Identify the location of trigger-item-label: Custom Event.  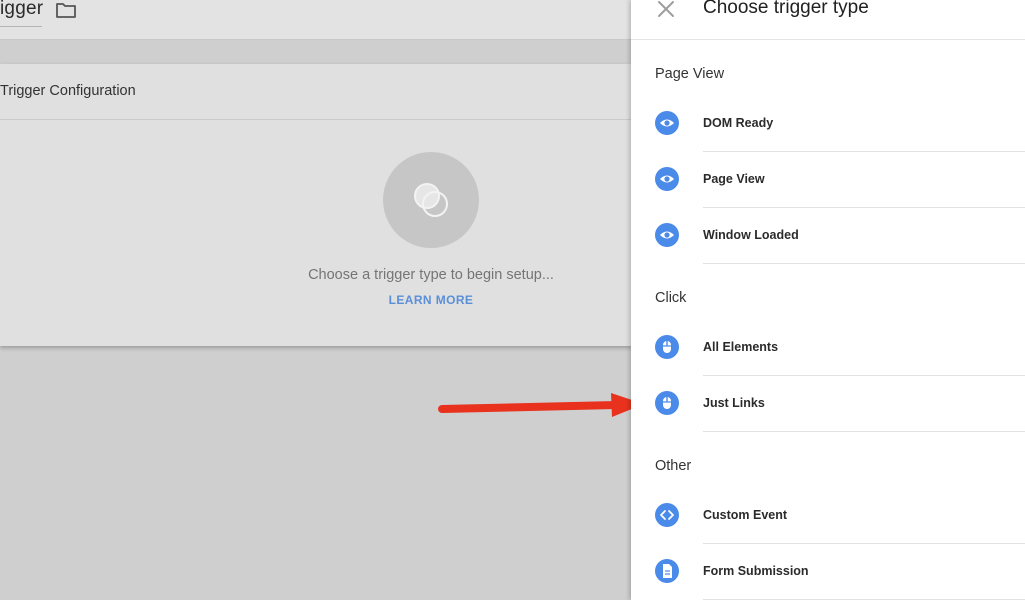
(745, 515).